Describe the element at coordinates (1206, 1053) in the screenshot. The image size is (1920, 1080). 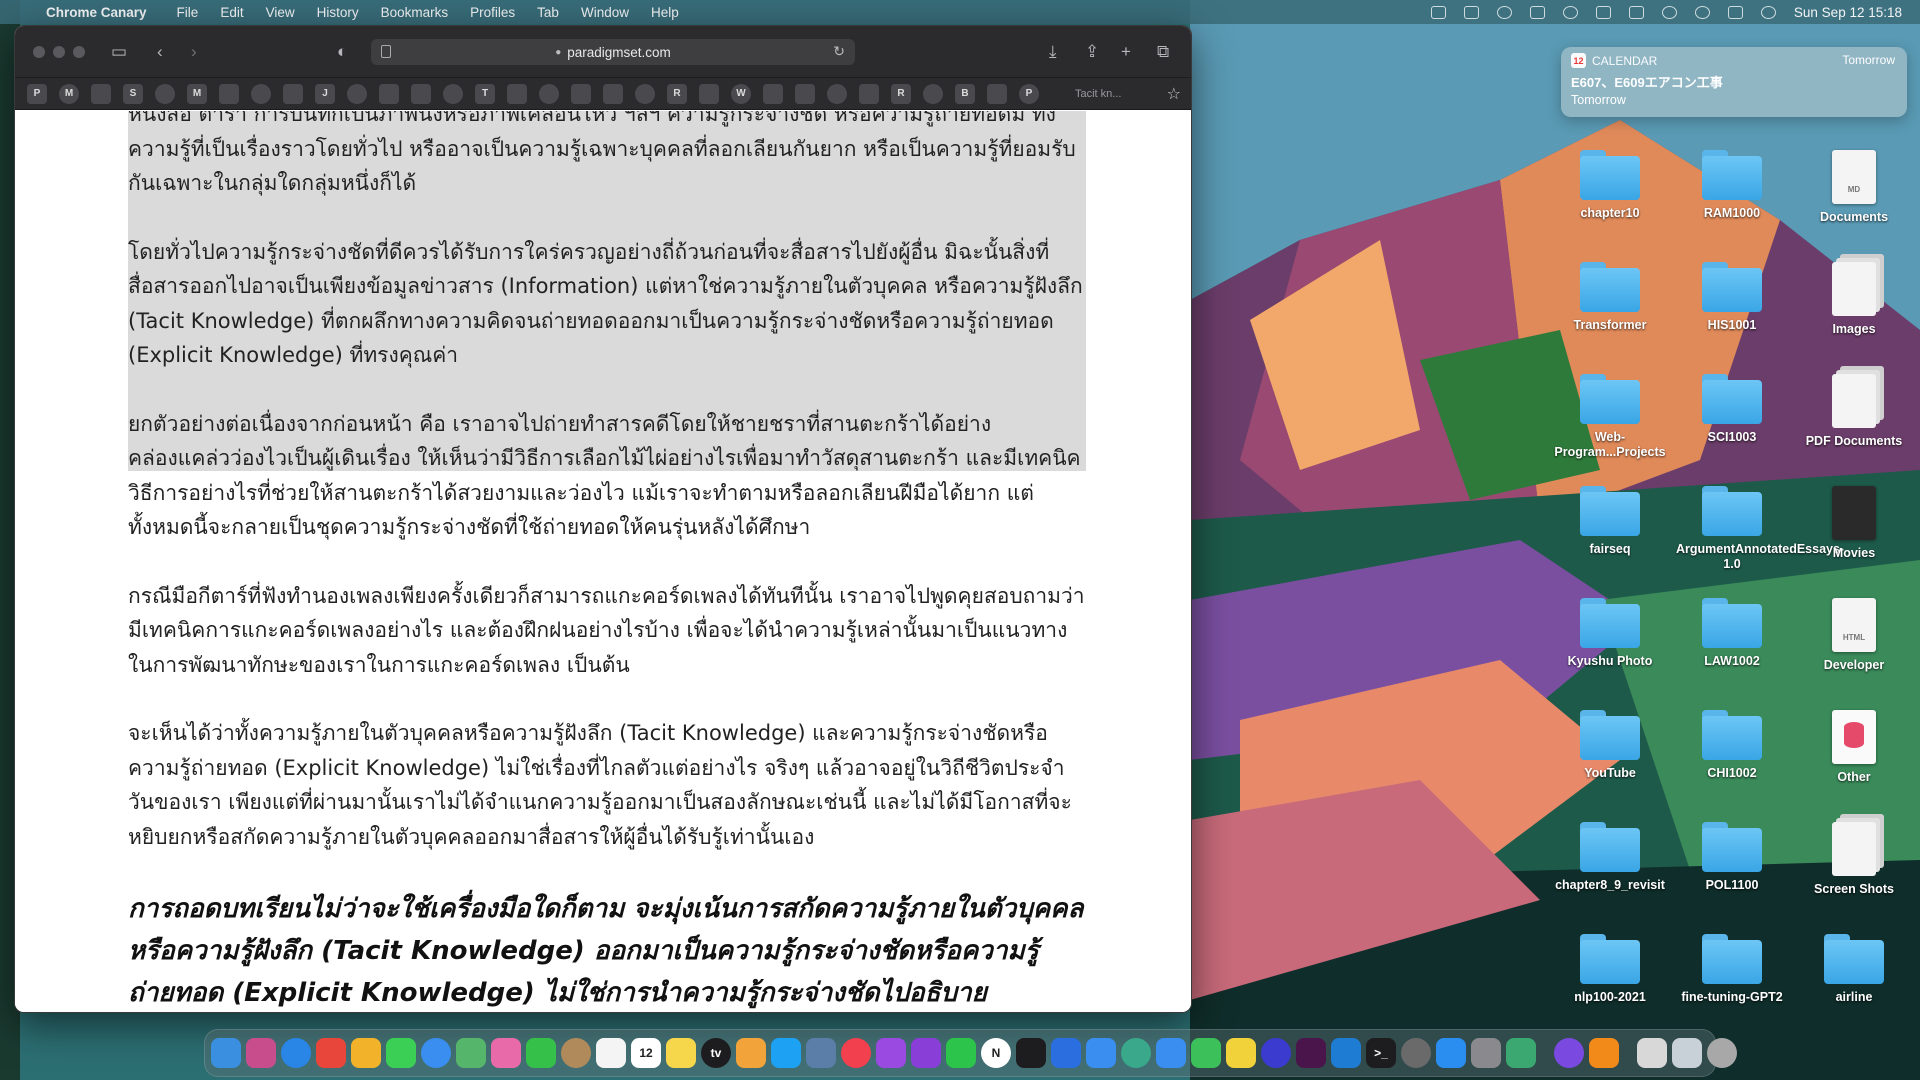
I see `numbers-icon` at that location.